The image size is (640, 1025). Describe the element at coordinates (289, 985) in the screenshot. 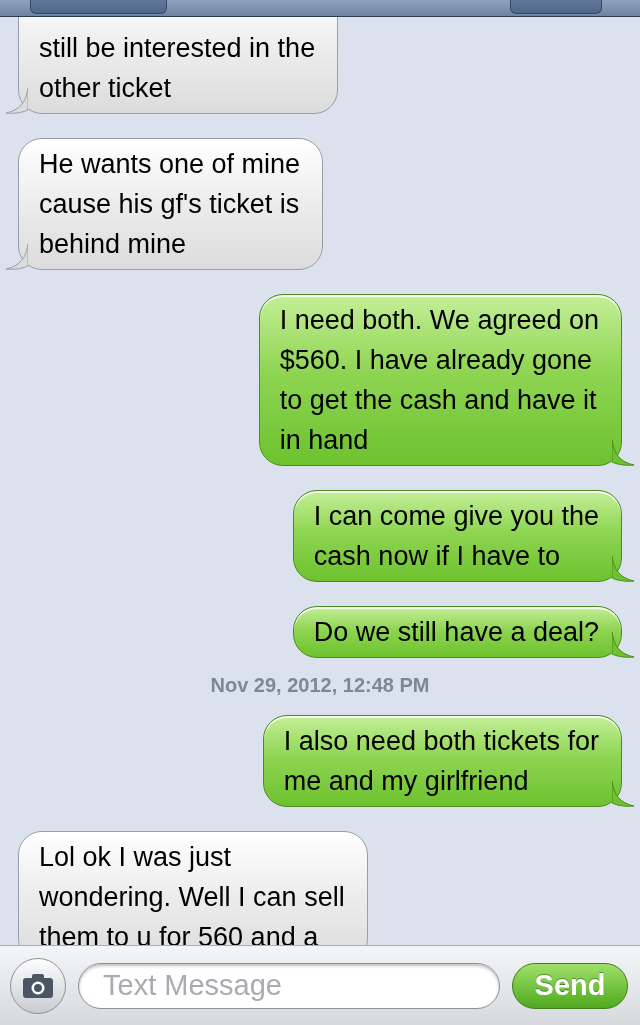

I see `message-field: Text Message` at that location.